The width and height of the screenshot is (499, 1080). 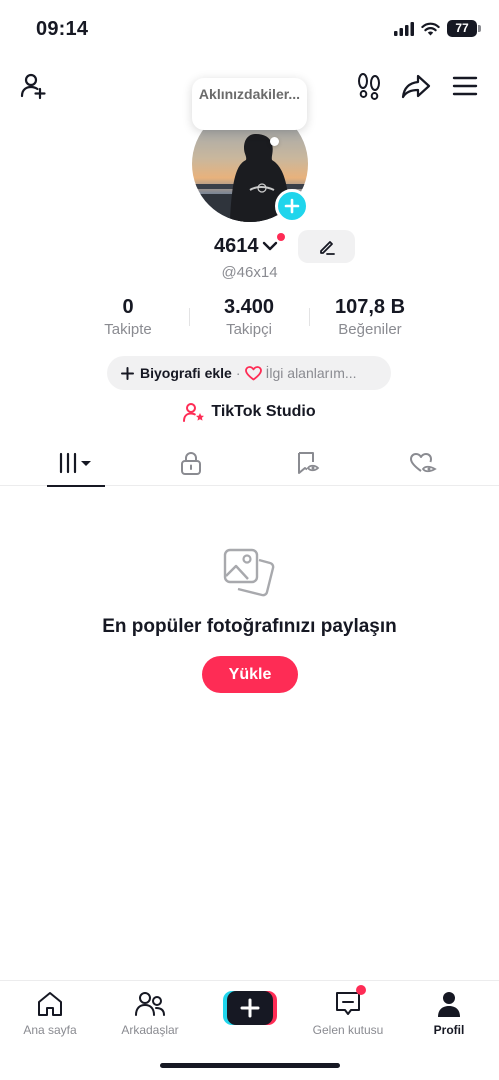 I want to click on tab-saved, so click(x=308, y=463).